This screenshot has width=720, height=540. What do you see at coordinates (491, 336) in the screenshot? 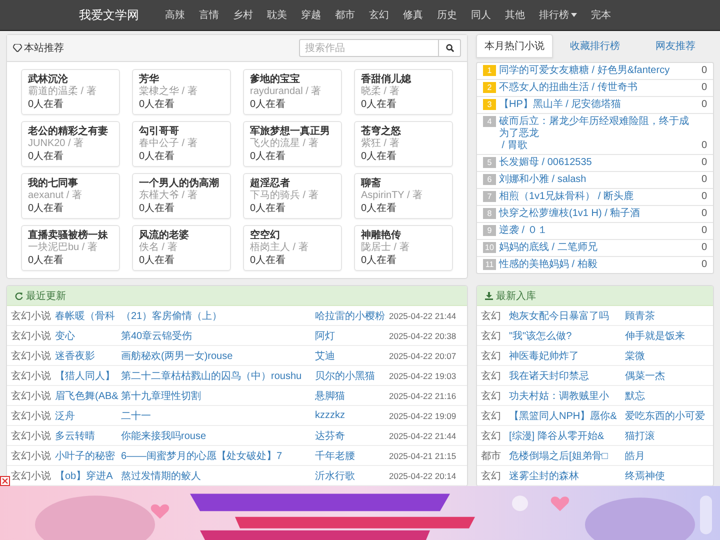
I see `category-text: 玄幻` at bounding box center [491, 336].